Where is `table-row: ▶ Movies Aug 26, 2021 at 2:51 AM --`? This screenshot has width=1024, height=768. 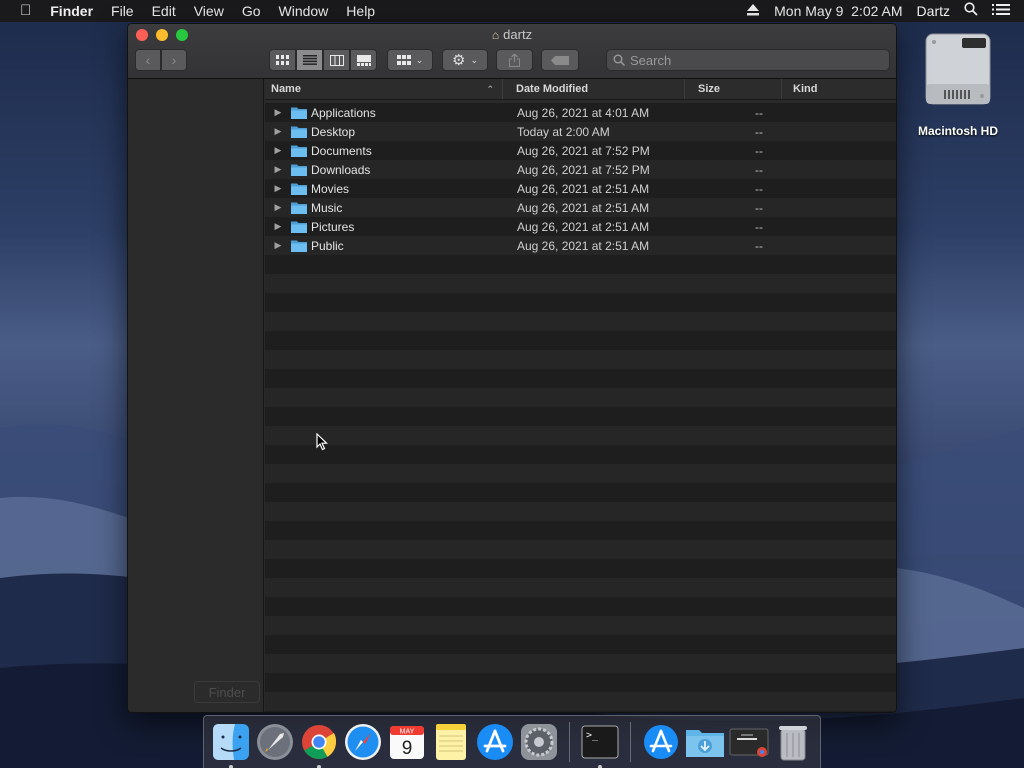 table-row: ▶ Movies Aug 26, 2021 at 2:51 AM -- is located at coordinates (580, 188).